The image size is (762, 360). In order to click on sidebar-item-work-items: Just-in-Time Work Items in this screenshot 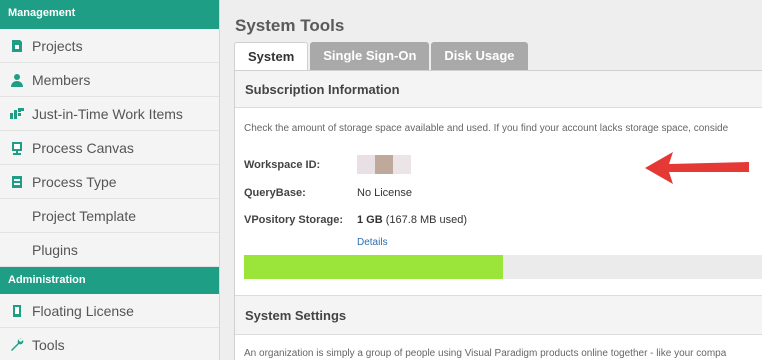, I will do `click(109, 114)`.